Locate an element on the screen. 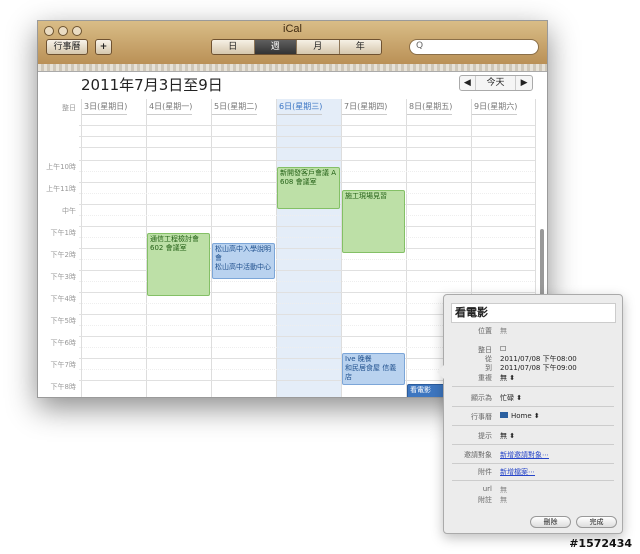 The image size is (640, 554). event-title: 施工現場見習 is located at coordinates (366, 196).